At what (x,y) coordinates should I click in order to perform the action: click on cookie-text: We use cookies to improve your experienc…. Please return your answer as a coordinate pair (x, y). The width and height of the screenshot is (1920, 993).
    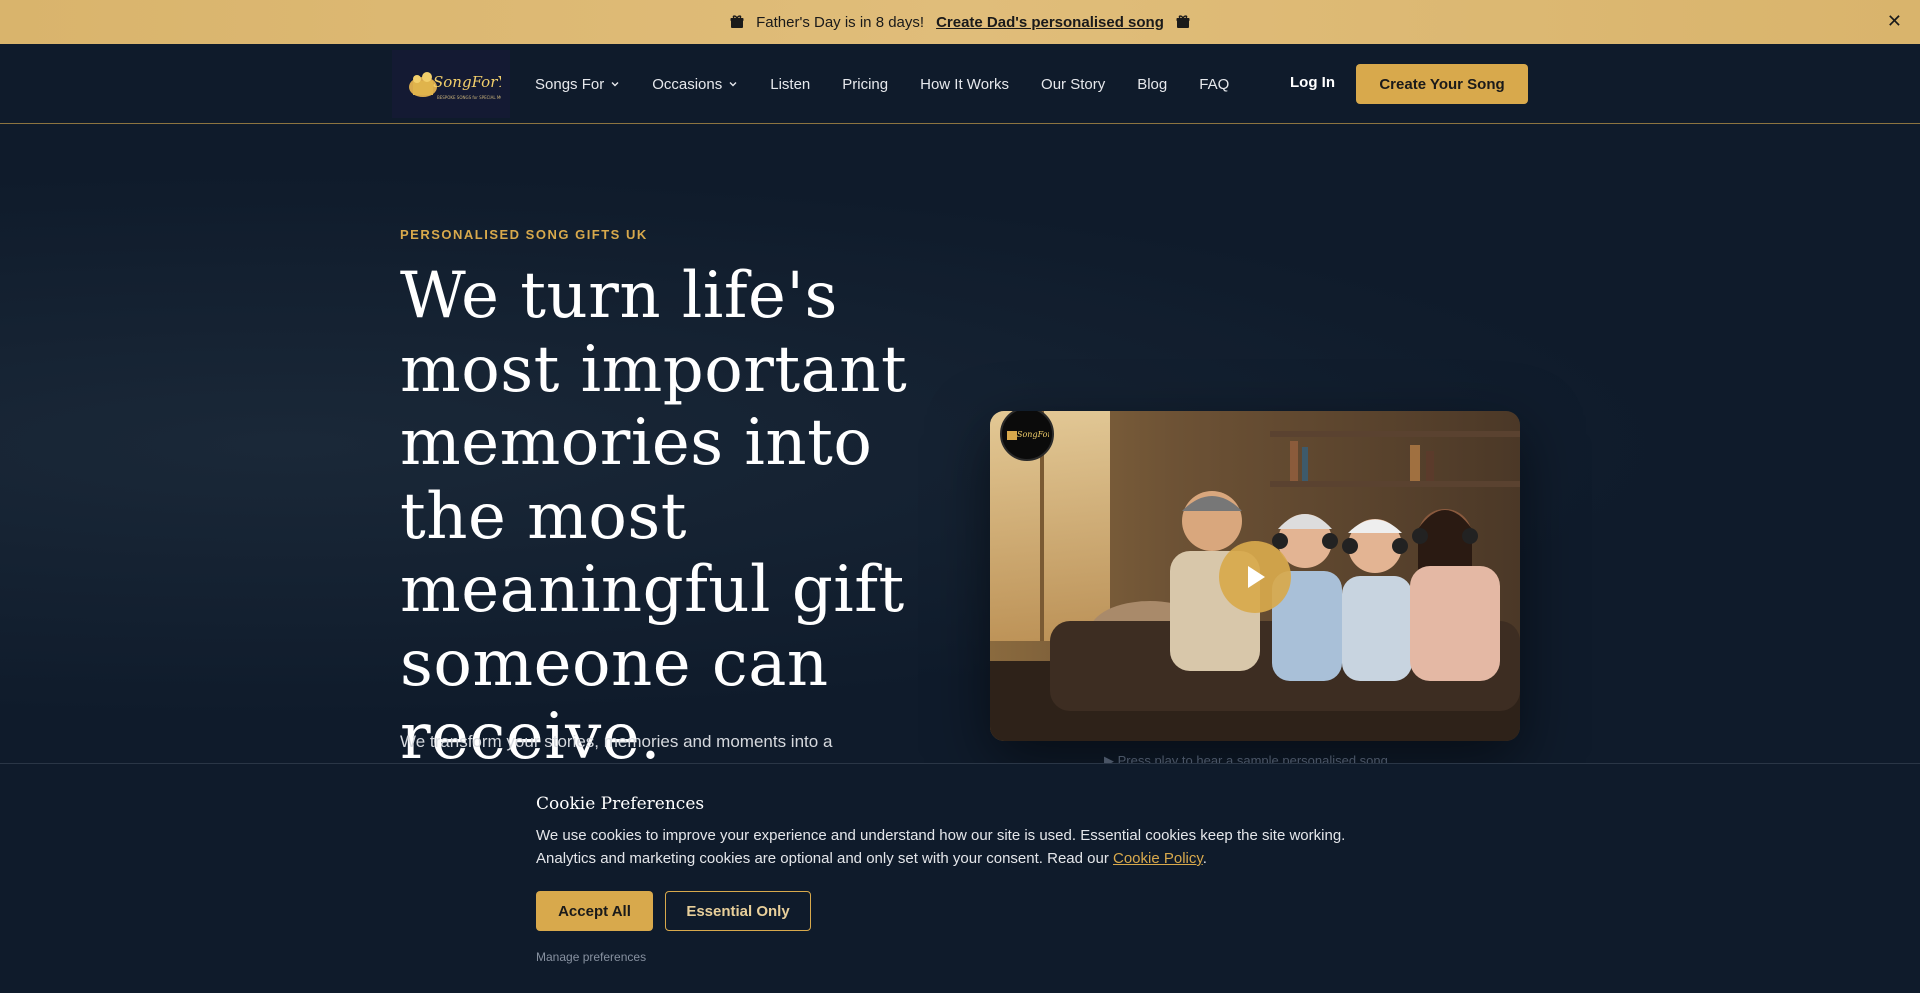
    Looking at the image, I should click on (941, 847).